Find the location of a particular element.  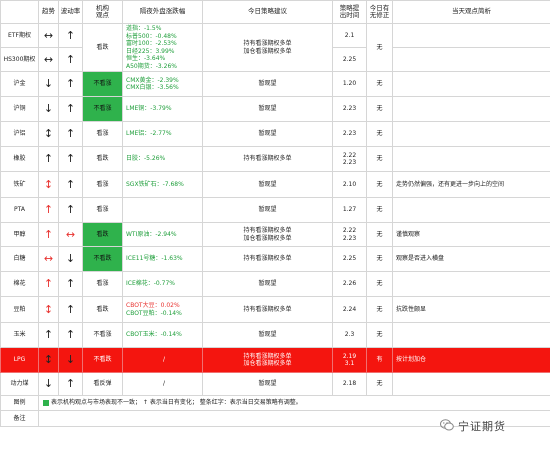

institution-view: 不看跌 is located at coordinates (102, 259).